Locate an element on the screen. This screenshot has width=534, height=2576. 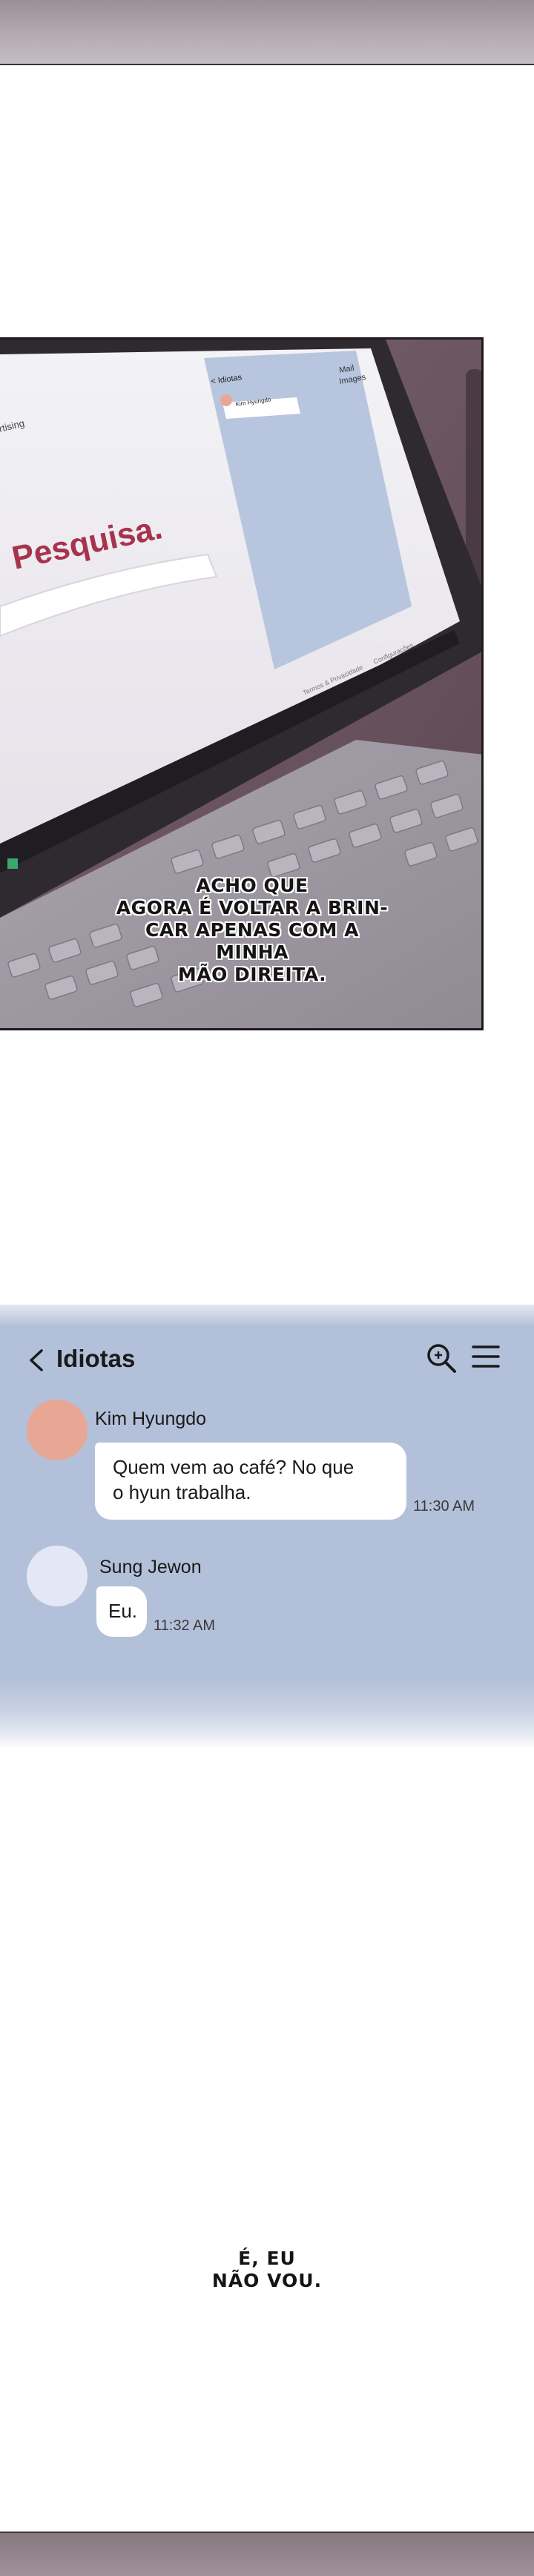
top-panel-strip is located at coordinates (267, 32).